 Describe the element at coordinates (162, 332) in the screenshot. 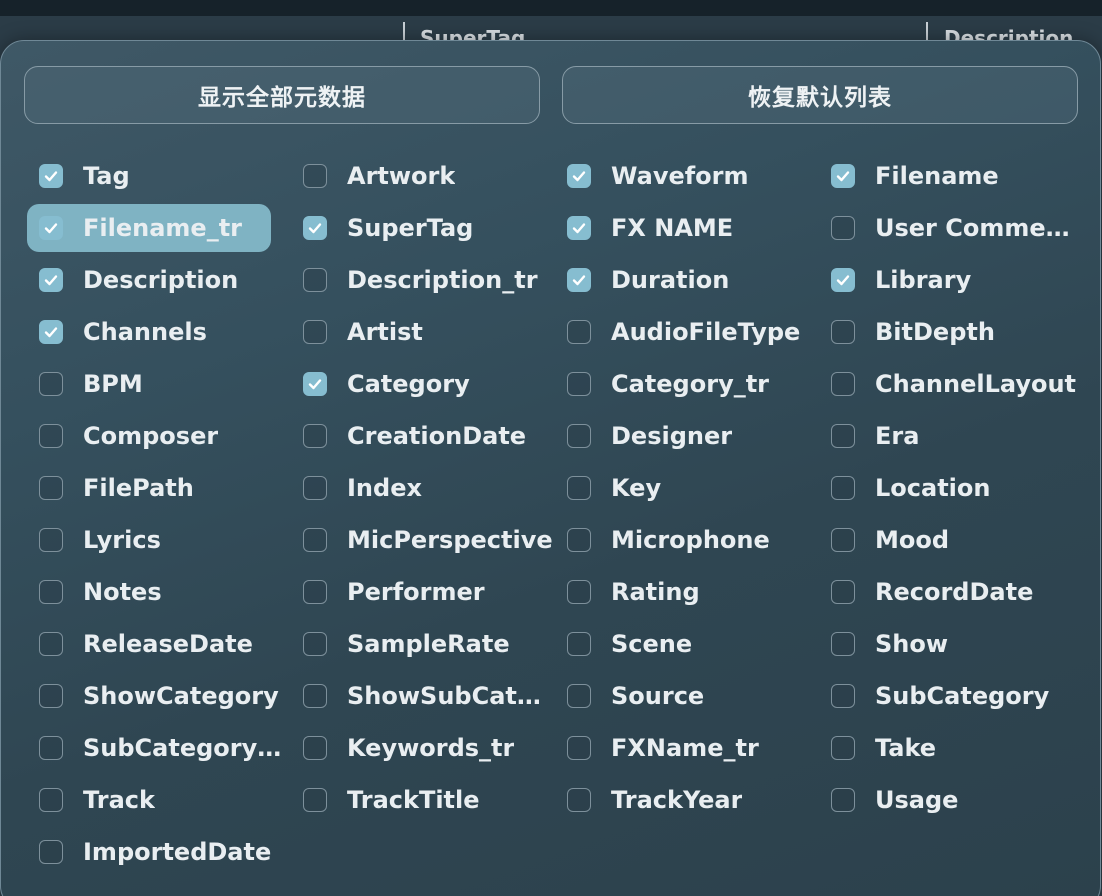

I see `column-option-channels: Channels` at that location.